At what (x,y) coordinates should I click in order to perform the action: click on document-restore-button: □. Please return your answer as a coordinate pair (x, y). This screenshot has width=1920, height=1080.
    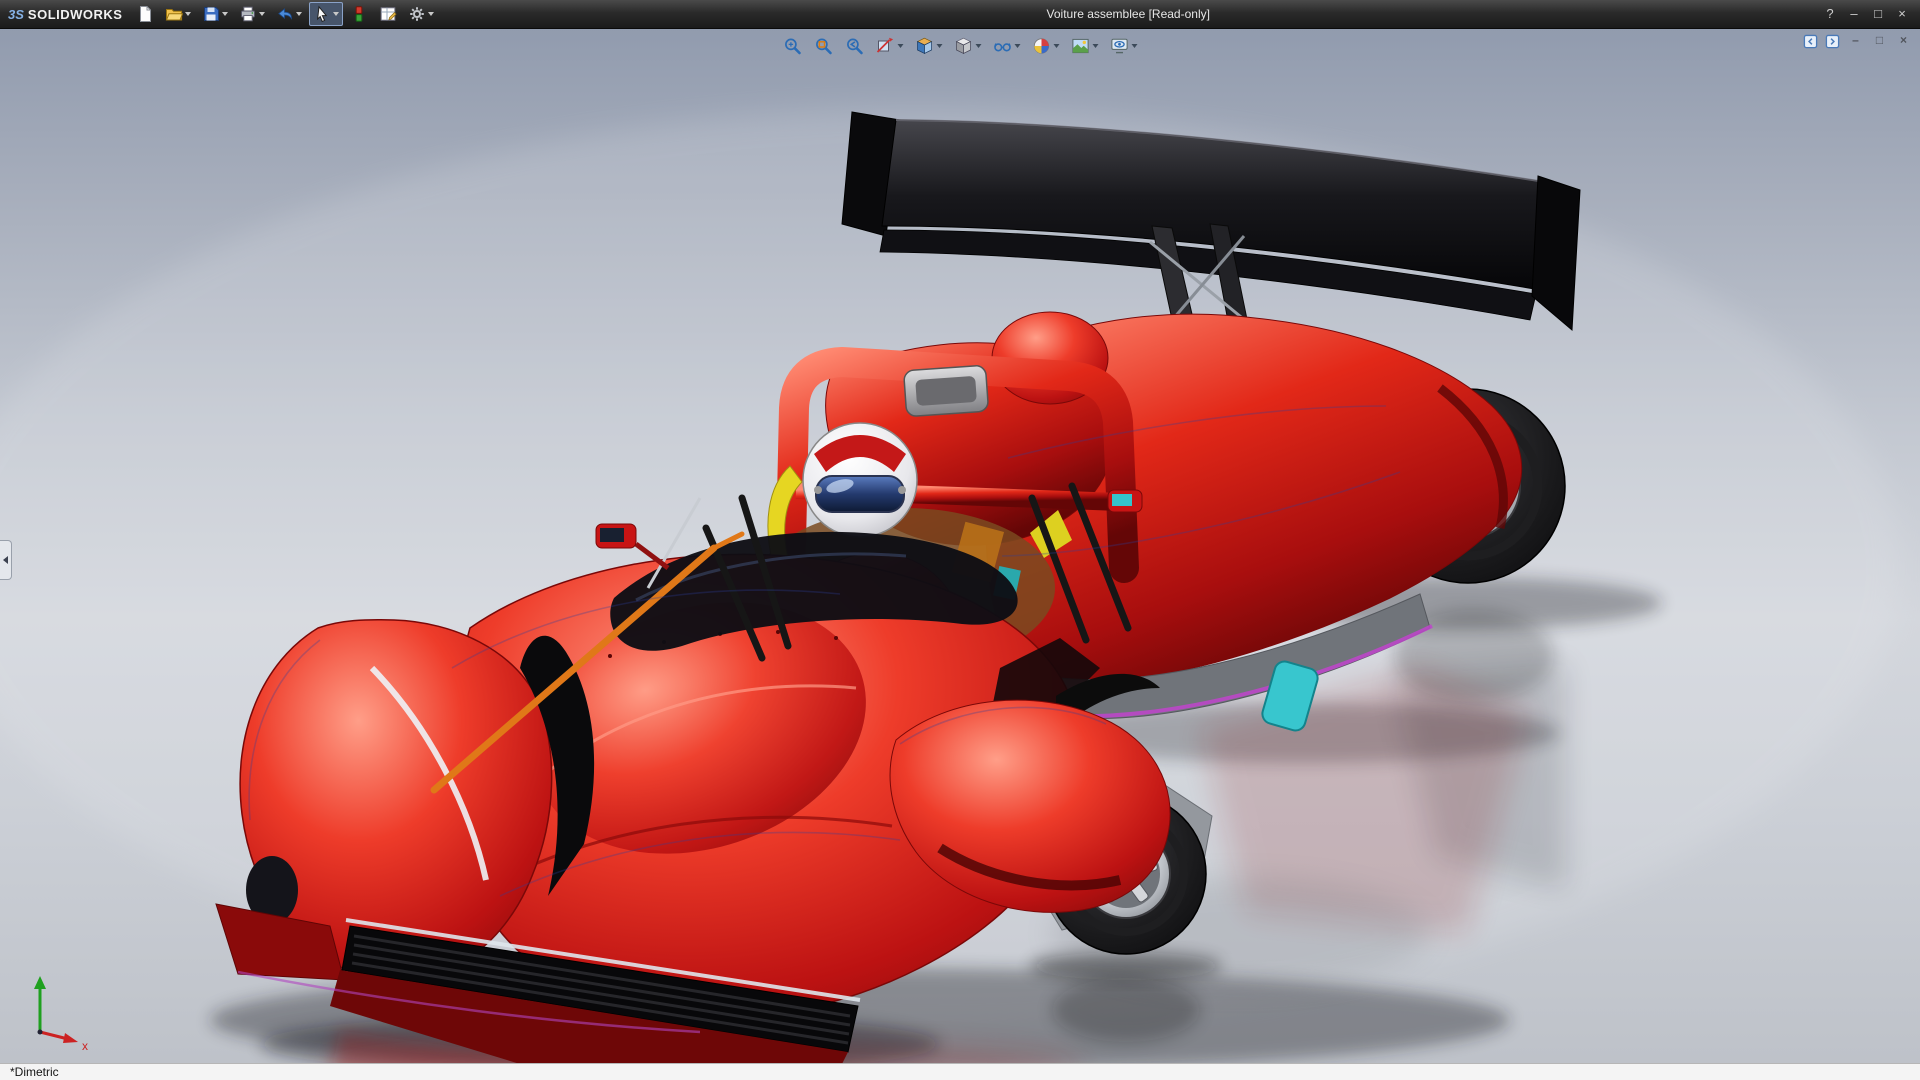
    Looking at the image, I should click on (1879, 41).